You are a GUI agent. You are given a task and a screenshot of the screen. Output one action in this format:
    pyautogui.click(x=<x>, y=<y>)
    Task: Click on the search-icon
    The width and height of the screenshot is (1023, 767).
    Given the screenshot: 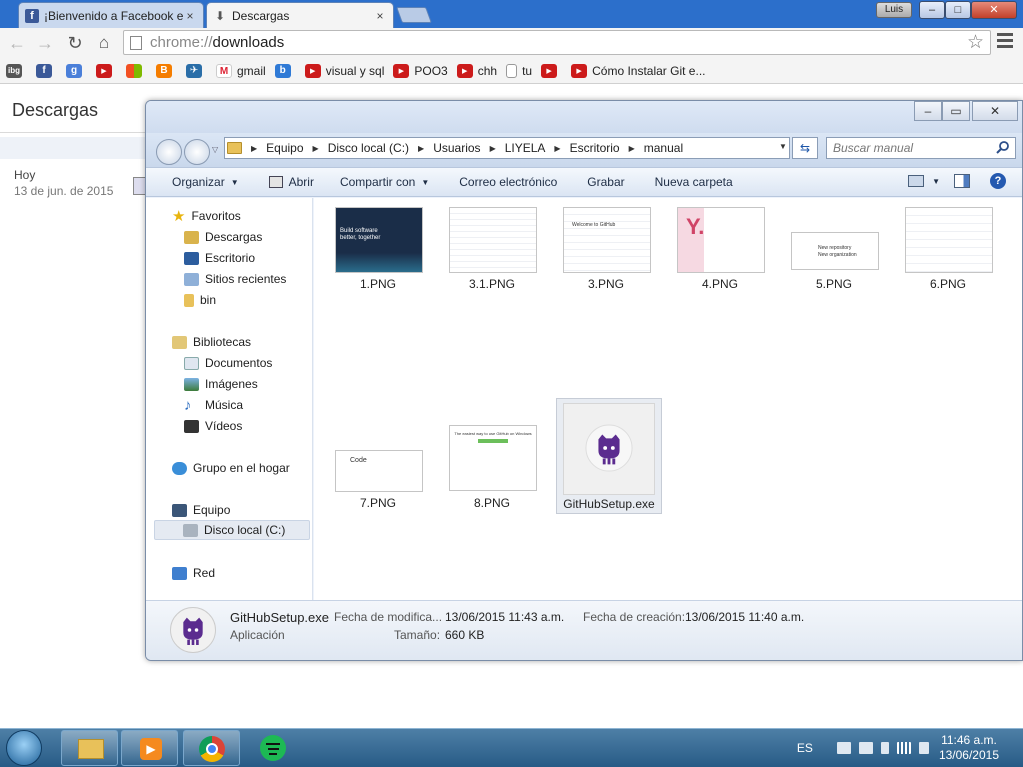 What is the action you would take?
    pyautogui.click(x=1003, y=147)
    